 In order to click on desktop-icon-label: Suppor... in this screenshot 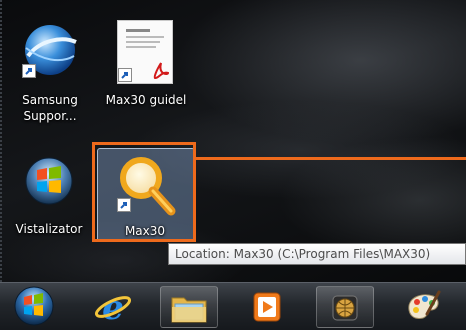, I will do `click(50, 116)`.